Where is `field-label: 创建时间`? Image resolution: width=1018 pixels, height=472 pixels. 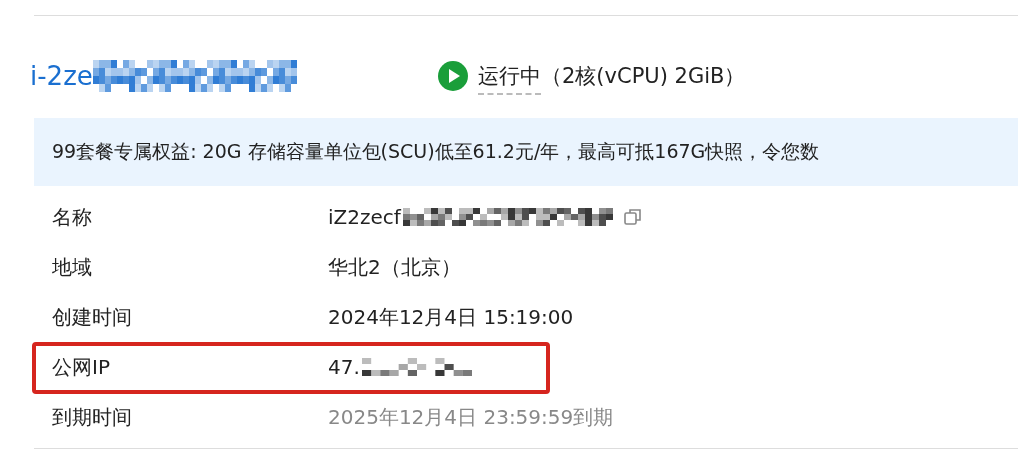
field-label: 创建时间 is located at coordinates (92, 317).